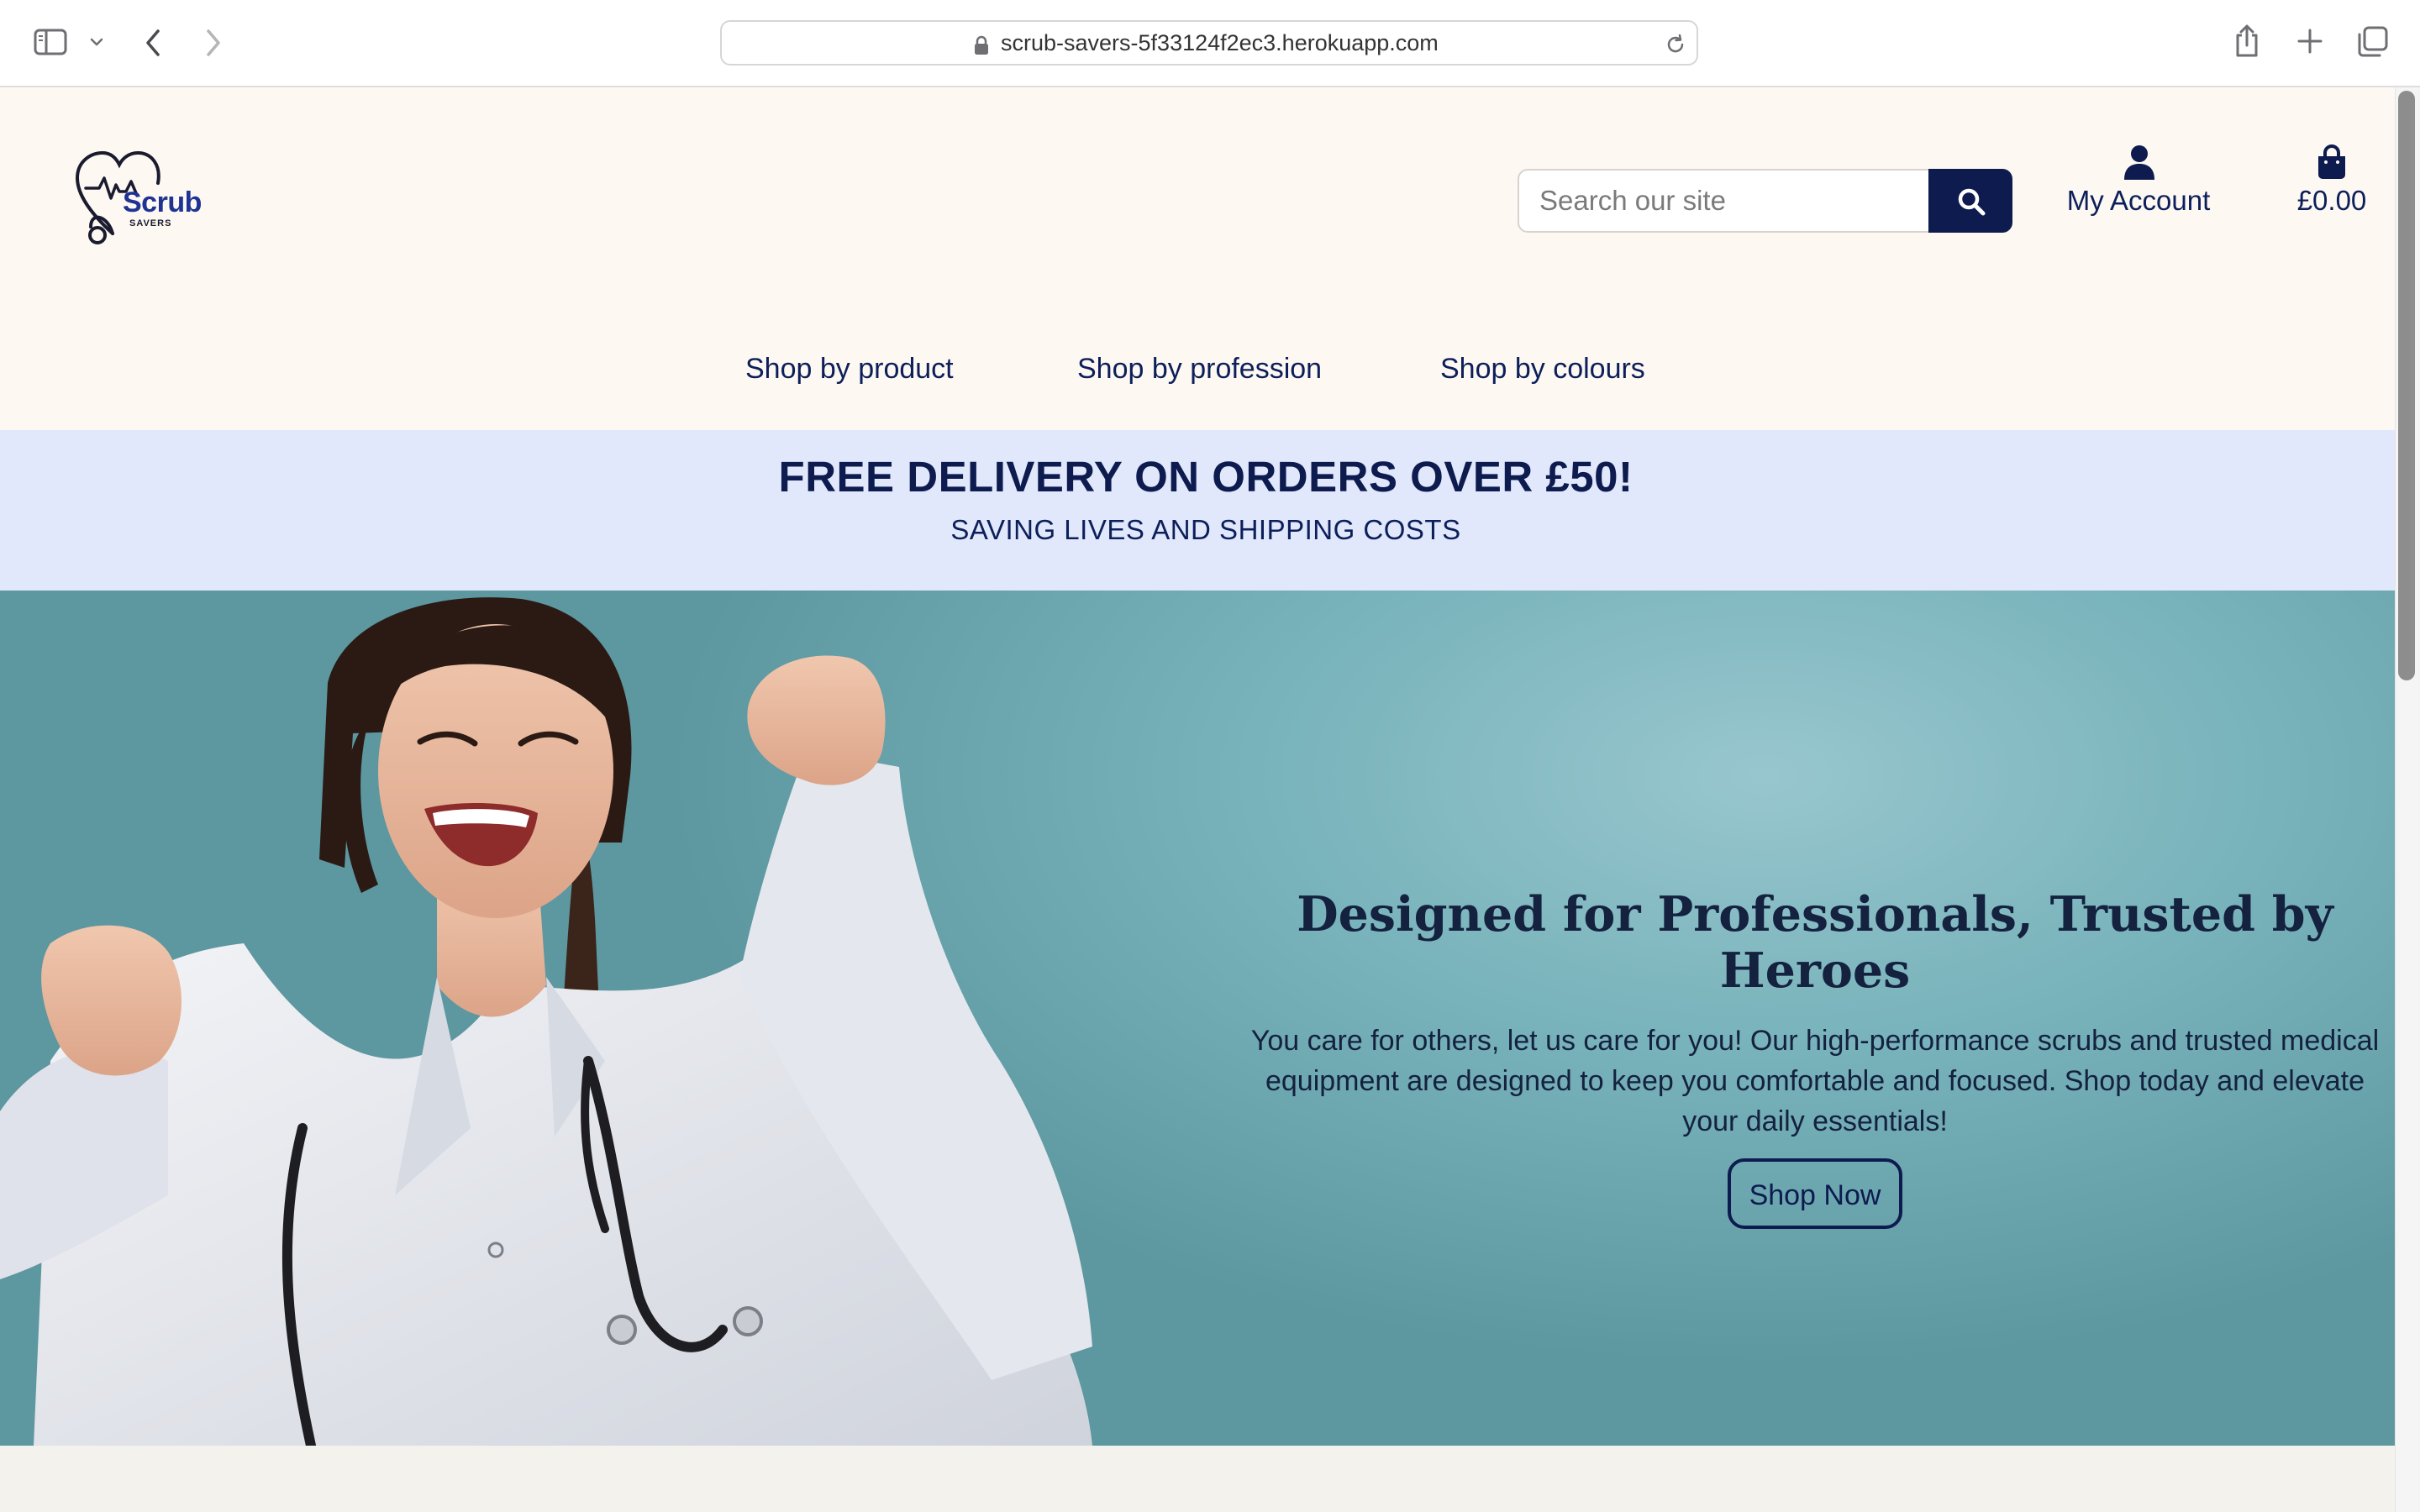 This screenshot has width=2420, height=1512. What do you see at coordinates (150, 223) in the screenshot?
I see `logo-subtitle: SAVERS` at bounding box center [150, 223].